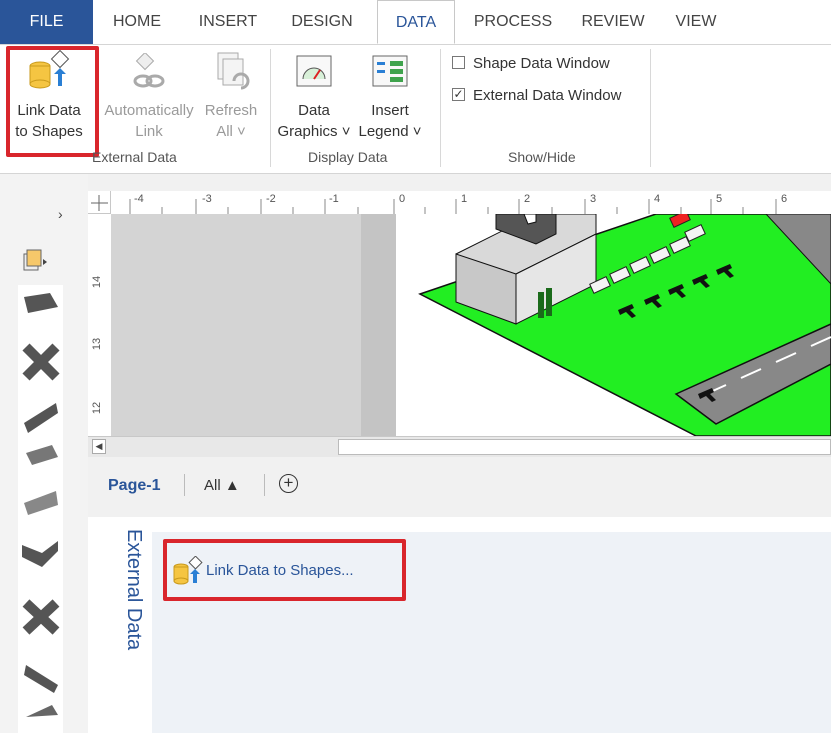 The height and width of the screenshot is (738, 831). Describe the element at coordinates (584, 447) in the screenshot. I see `scrollbar-thumb` at that location.